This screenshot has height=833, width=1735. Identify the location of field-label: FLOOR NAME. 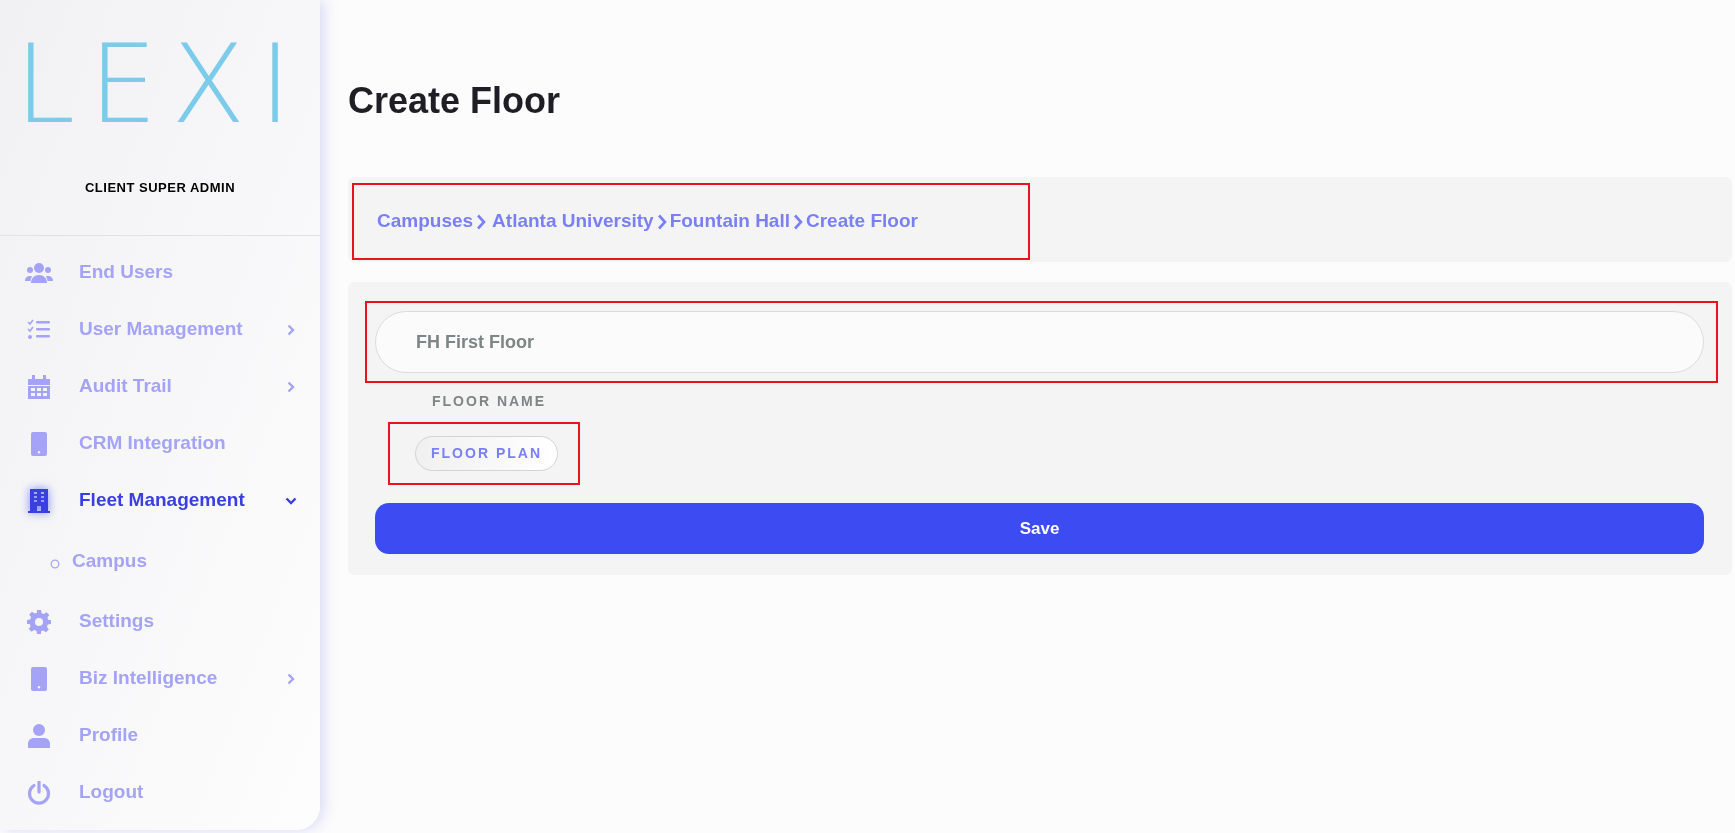
(490, 401).